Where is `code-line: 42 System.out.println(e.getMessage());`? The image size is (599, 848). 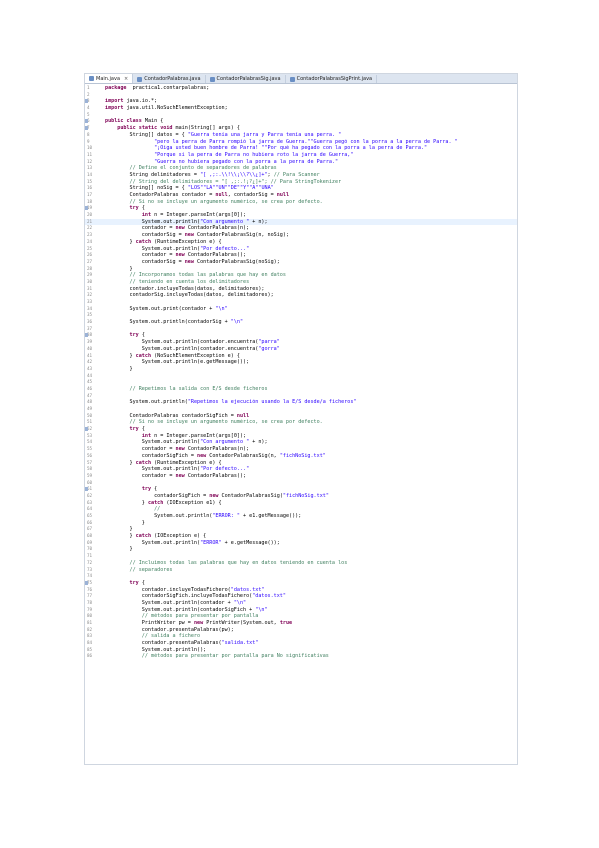
code-line: 42 System.out.println(e.getMessage()); is located at coordinates (301, 362).